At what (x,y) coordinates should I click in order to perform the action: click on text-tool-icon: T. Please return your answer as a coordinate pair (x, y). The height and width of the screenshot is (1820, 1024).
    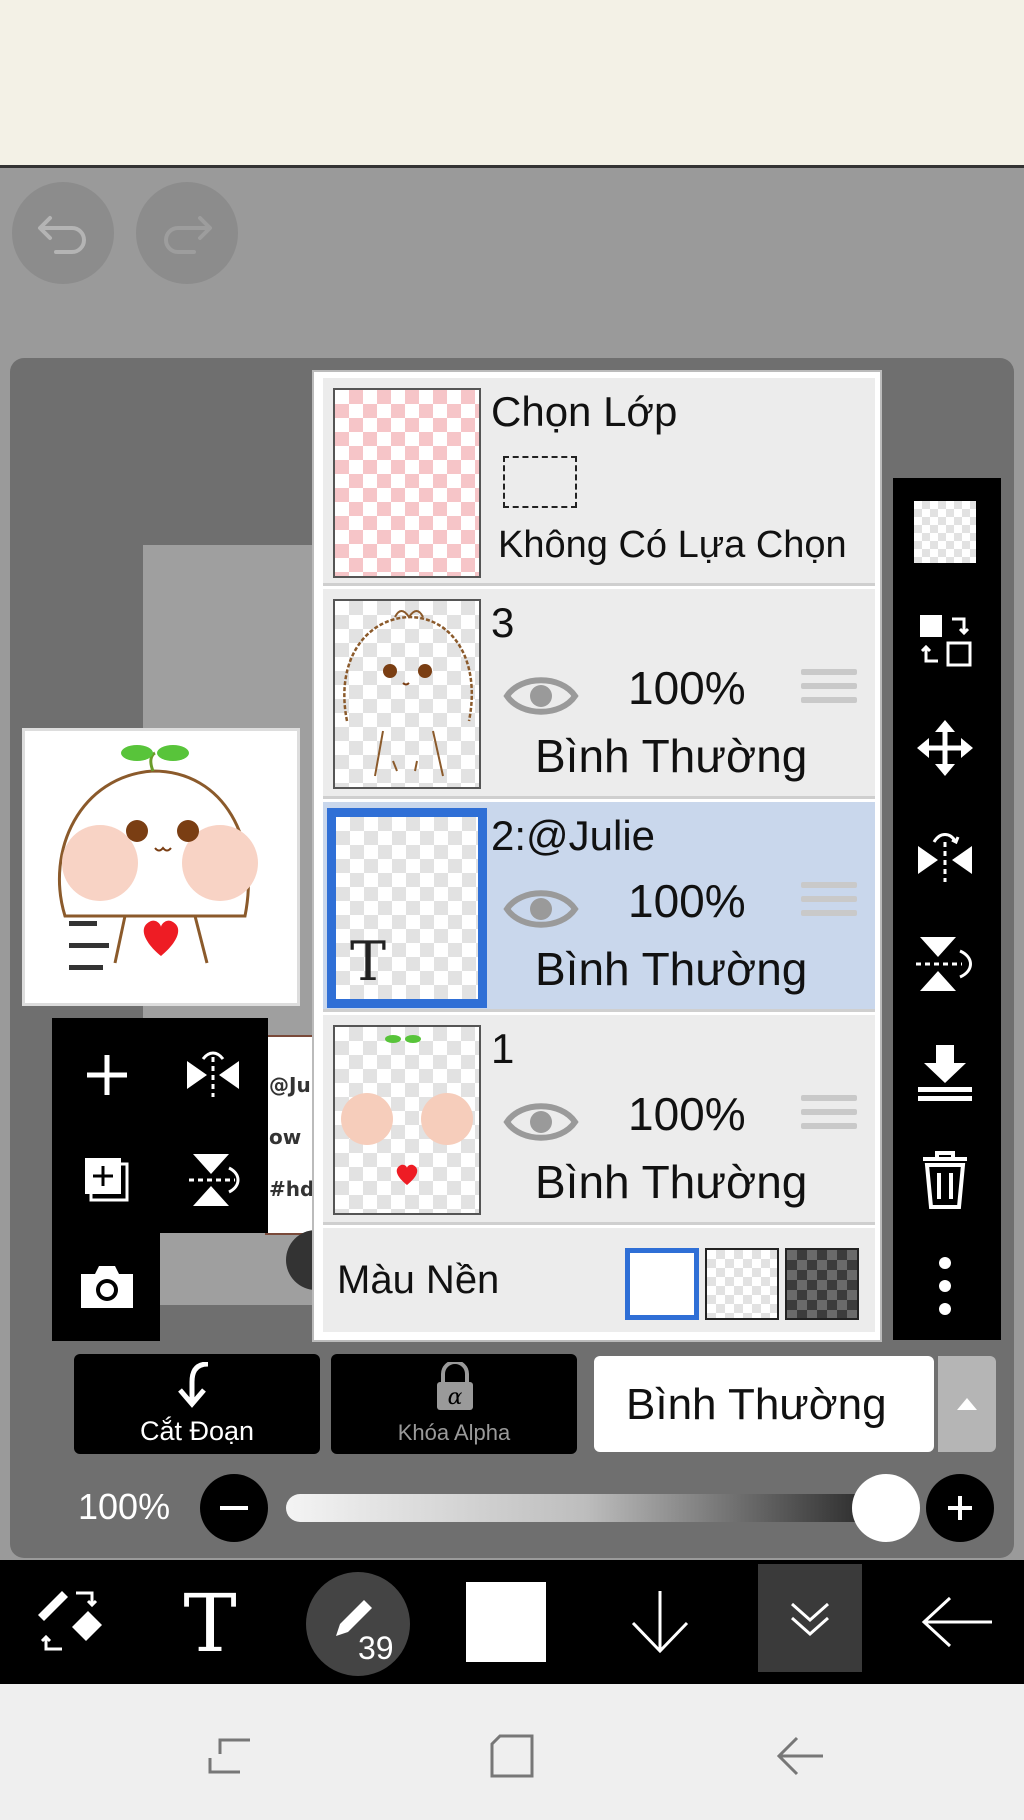
    Looking at the image, I should click on (209, 1622).